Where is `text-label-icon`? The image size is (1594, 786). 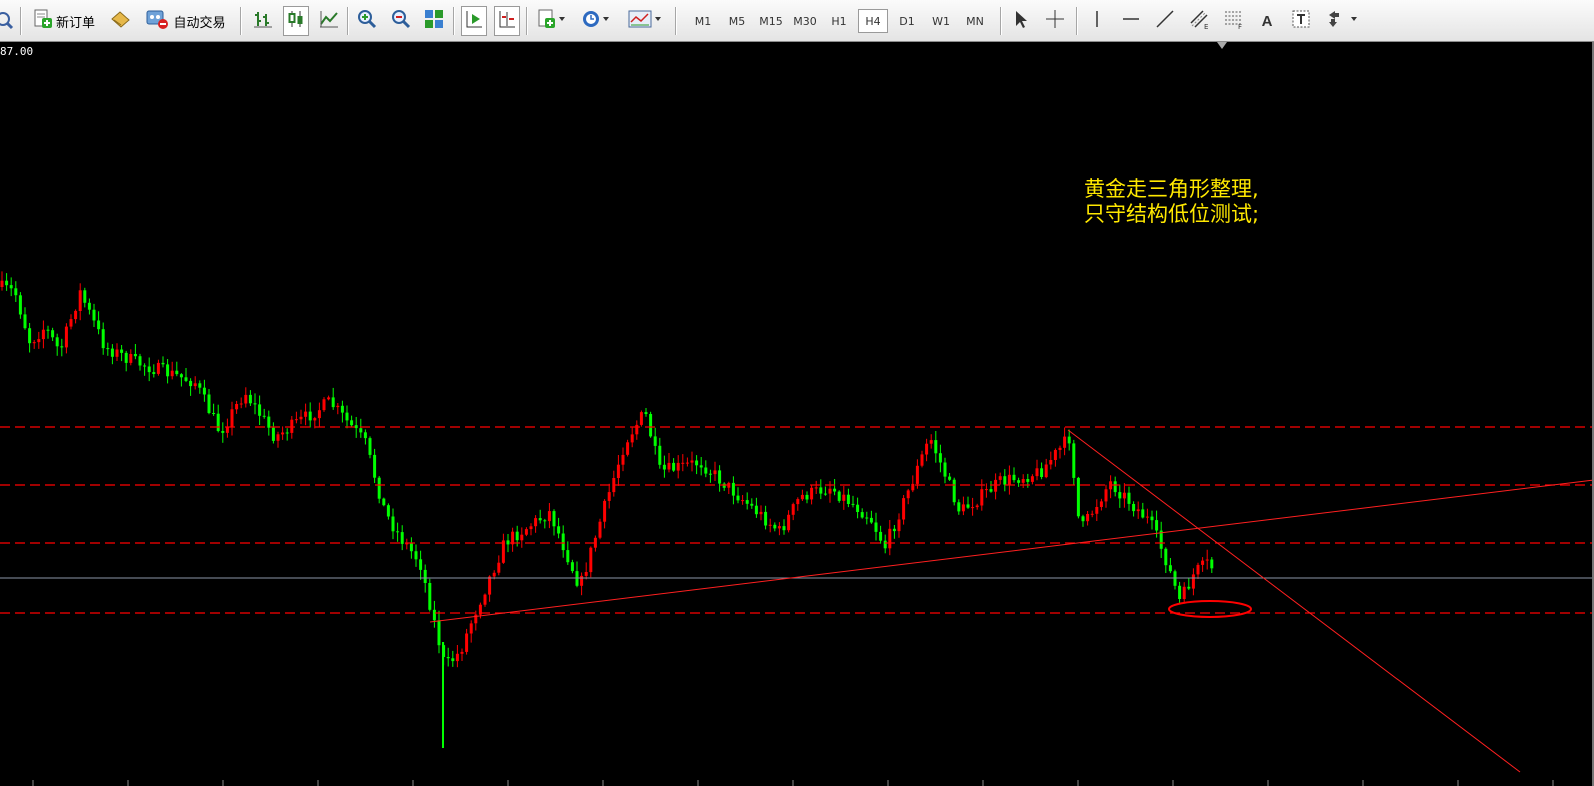
text-label-icon is located at coordinates (1301, 21).